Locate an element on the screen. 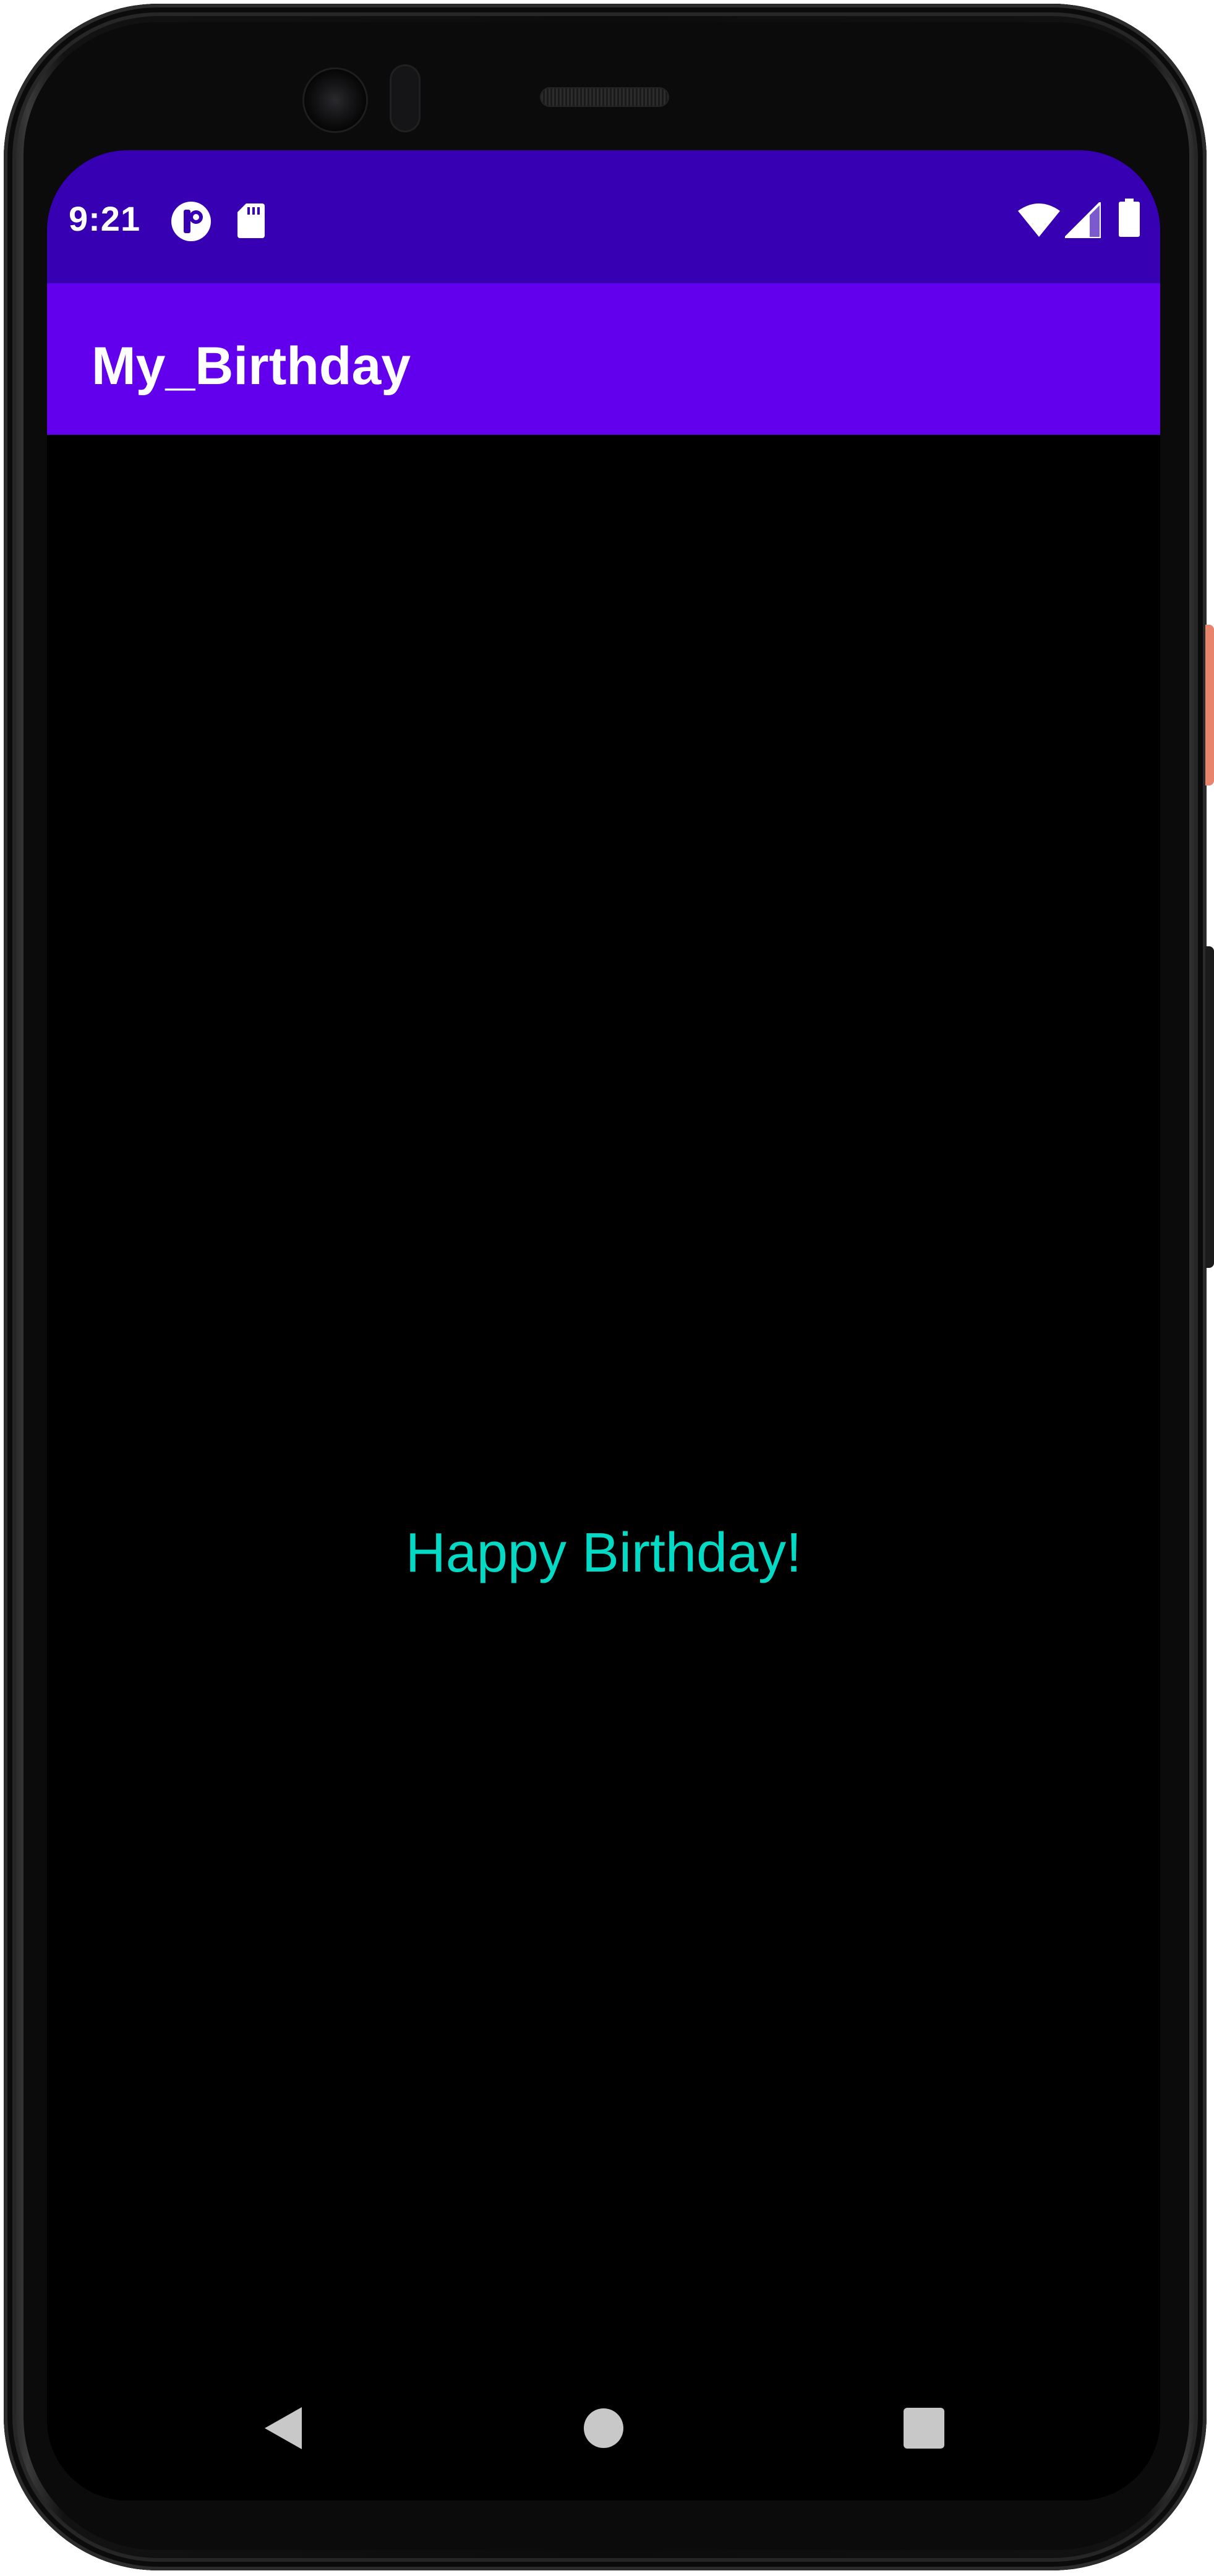 Image resolution: width=1214 pixels, height=2576 pixels. home-button is located at coordinates (603, 2429).